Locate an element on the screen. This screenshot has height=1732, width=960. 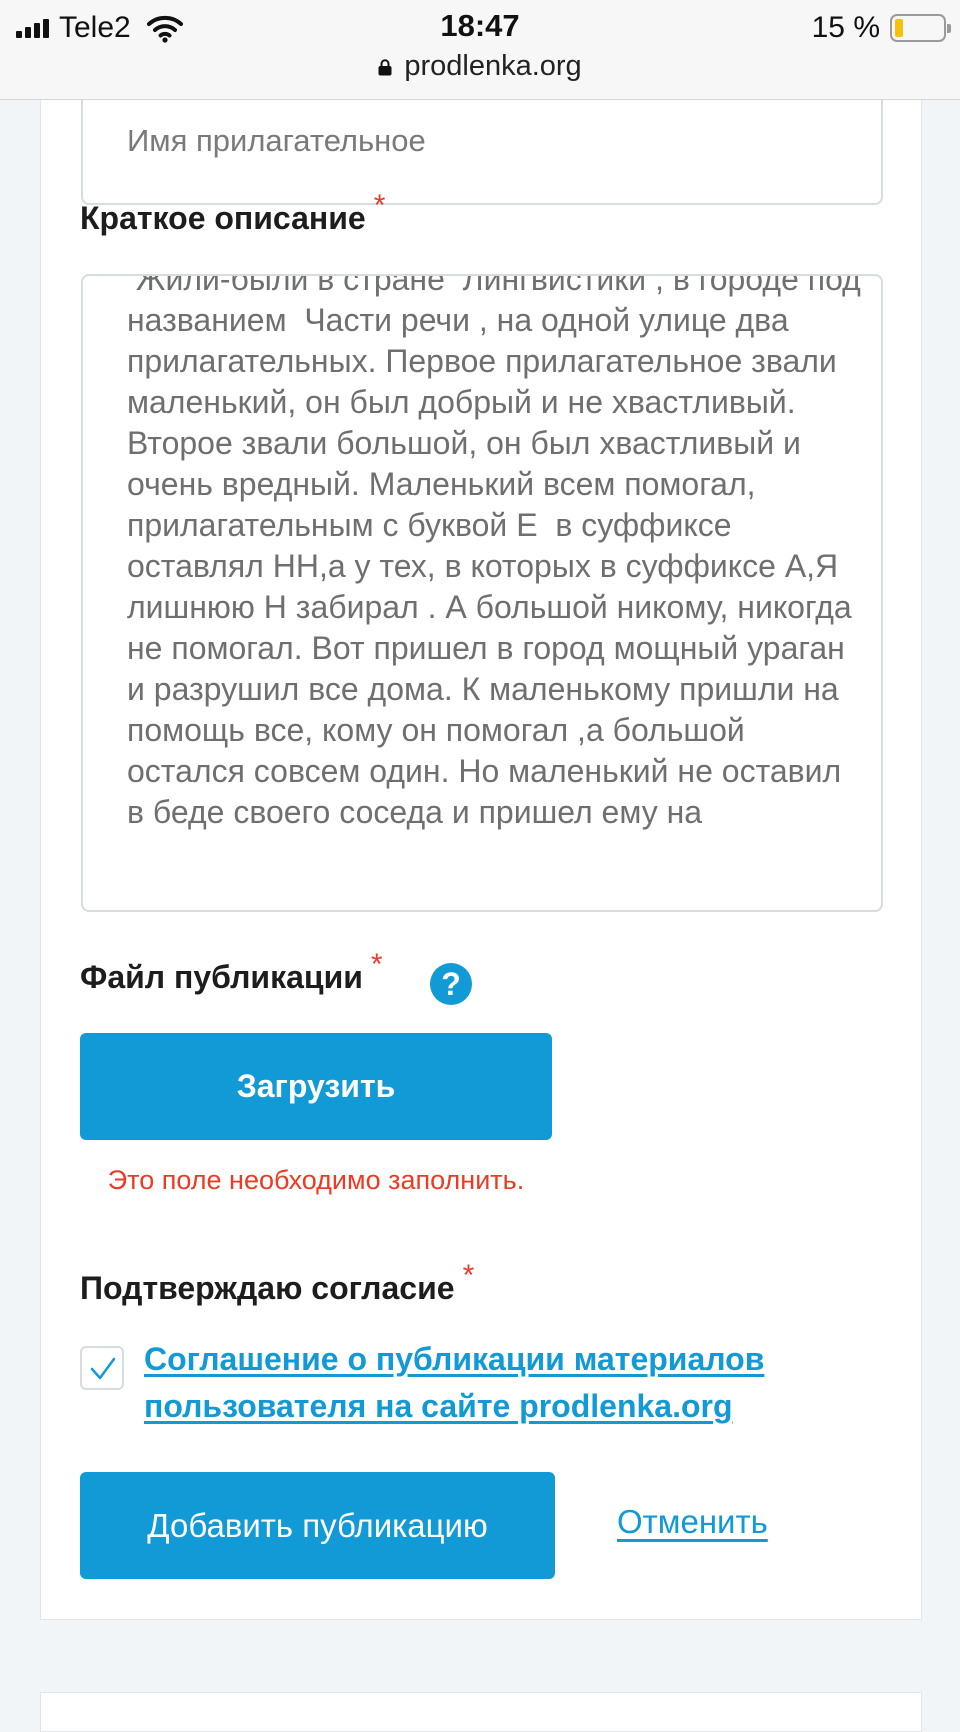
cancel-link: Отменить is located at coordinates (692, 1522).